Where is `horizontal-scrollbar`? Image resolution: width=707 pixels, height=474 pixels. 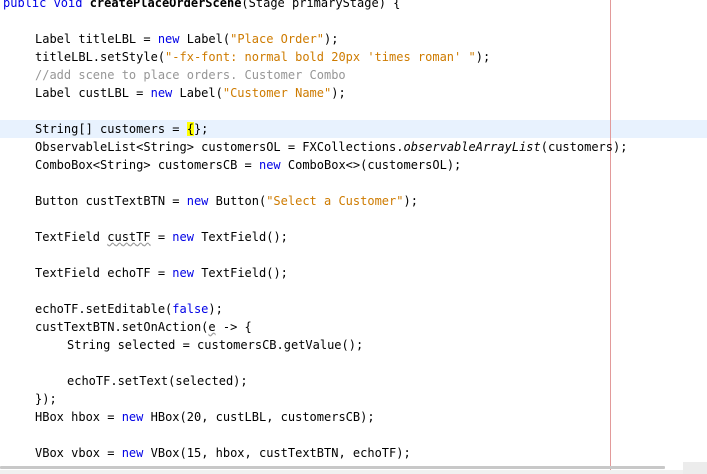
horizontal-scrollbar is located at coordinates (353, 472).